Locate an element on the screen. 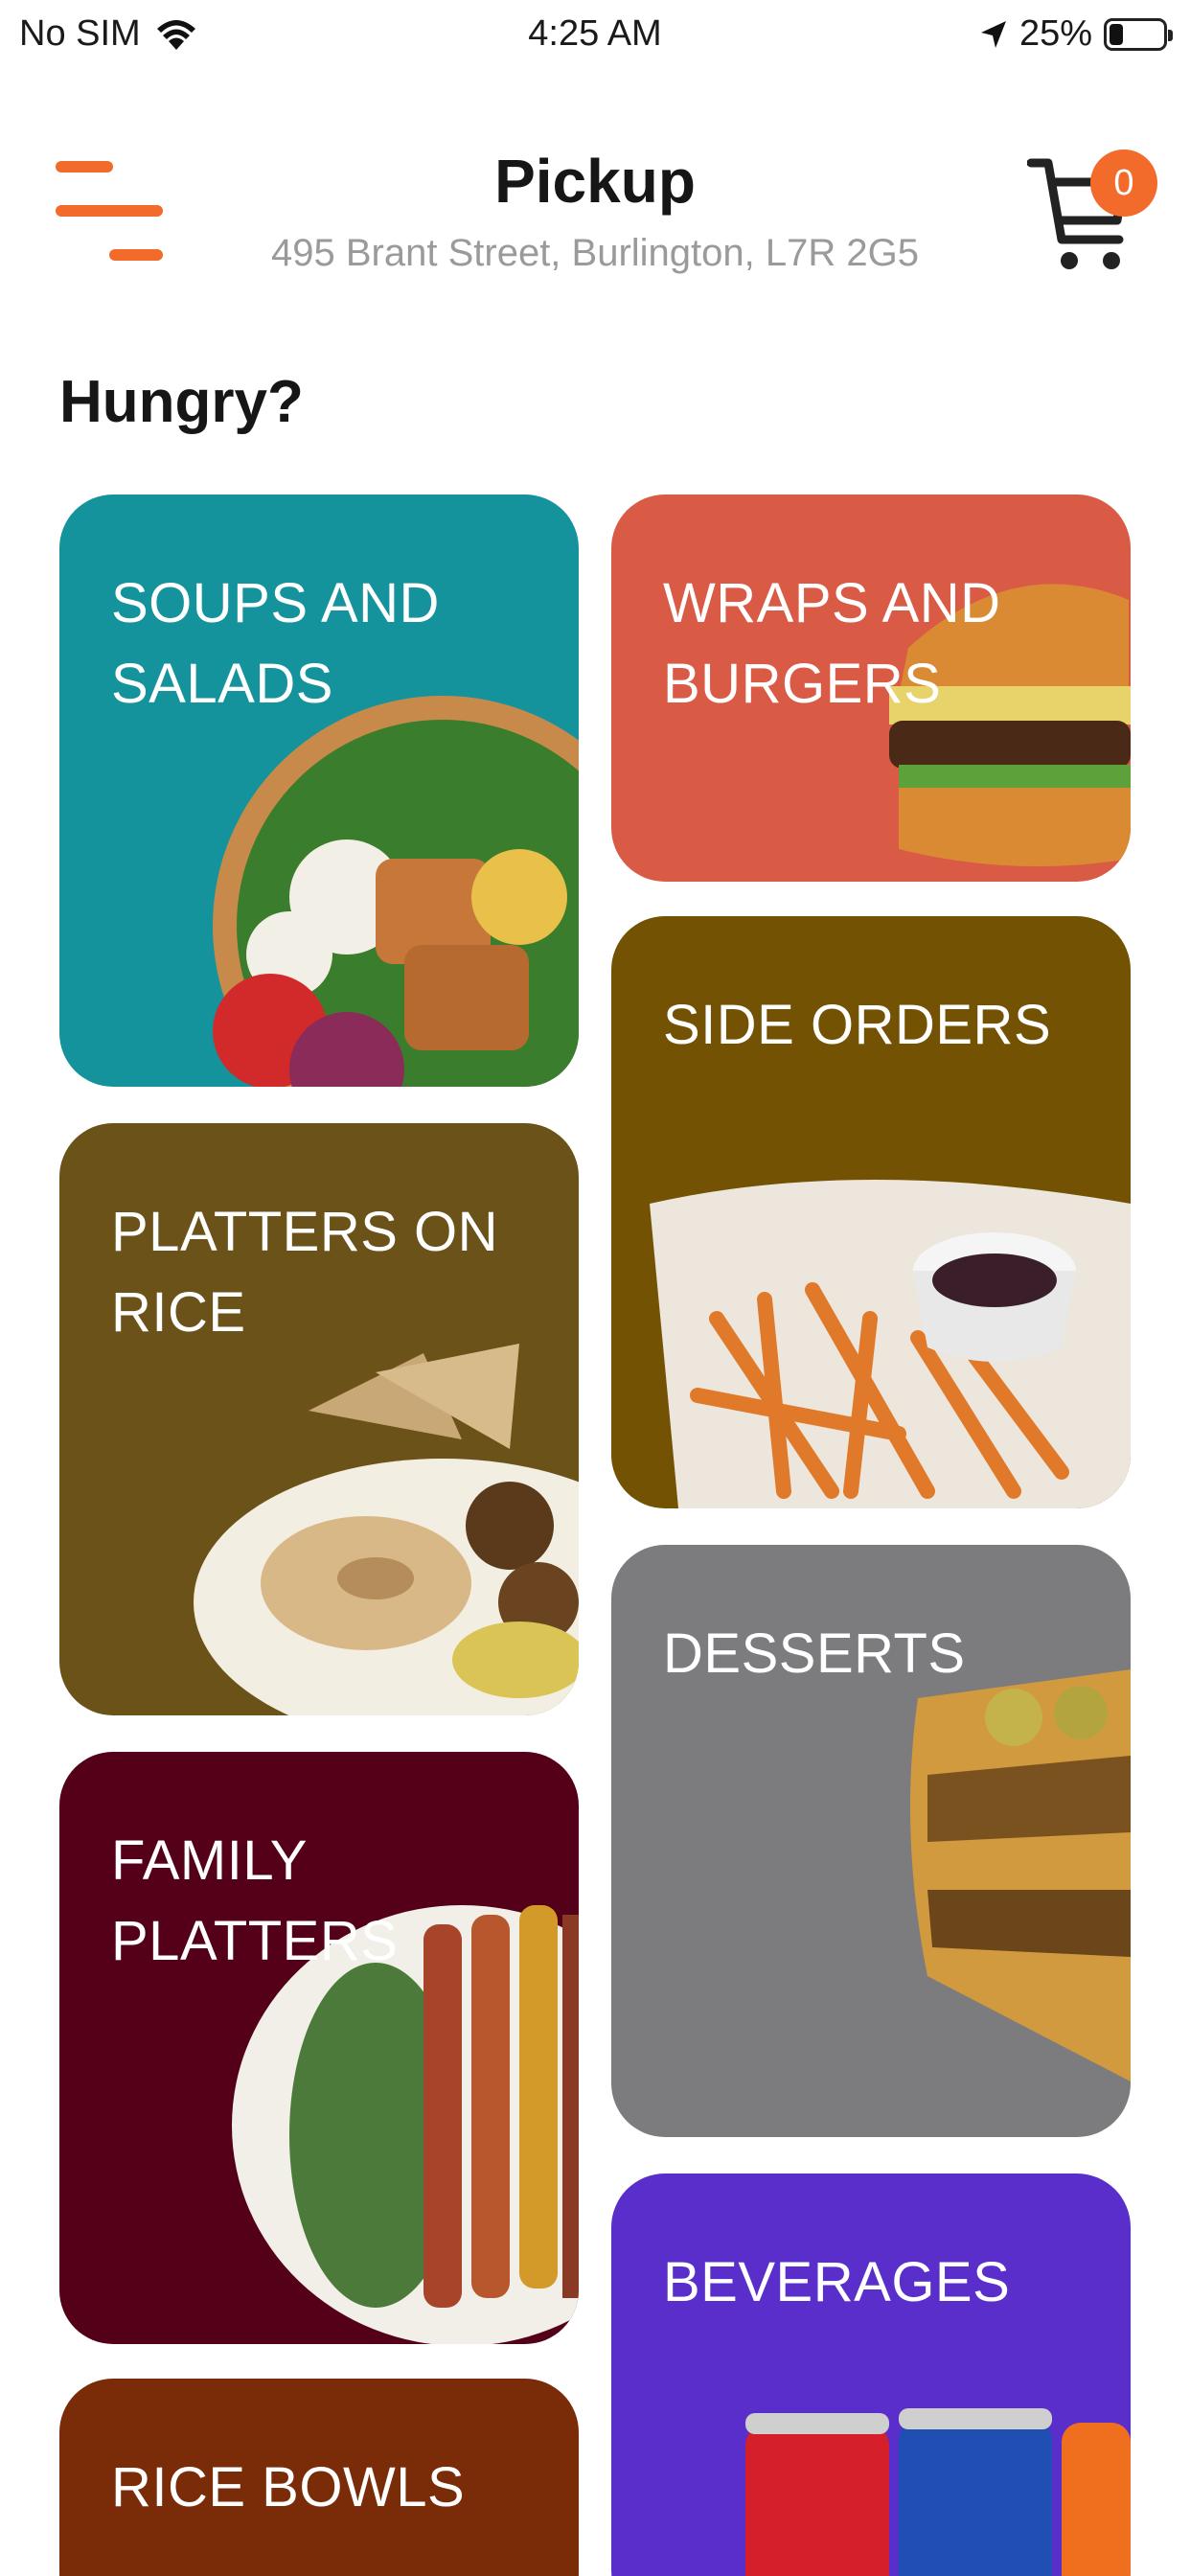 This screenshot has width=1190, height=2576. status-right: 25% is located at coordinates (1076, 34).